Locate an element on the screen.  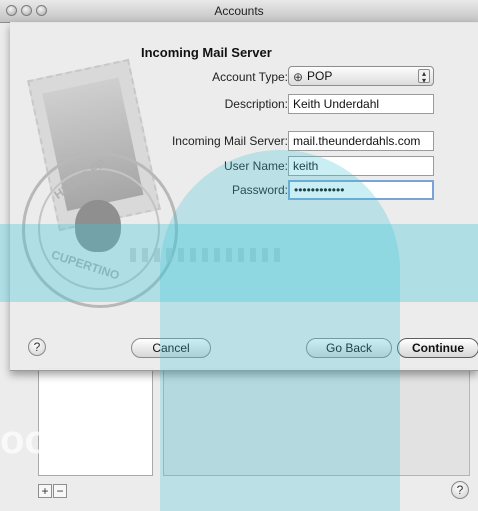
account-type-value: POP is located at coordinates (320, 76).